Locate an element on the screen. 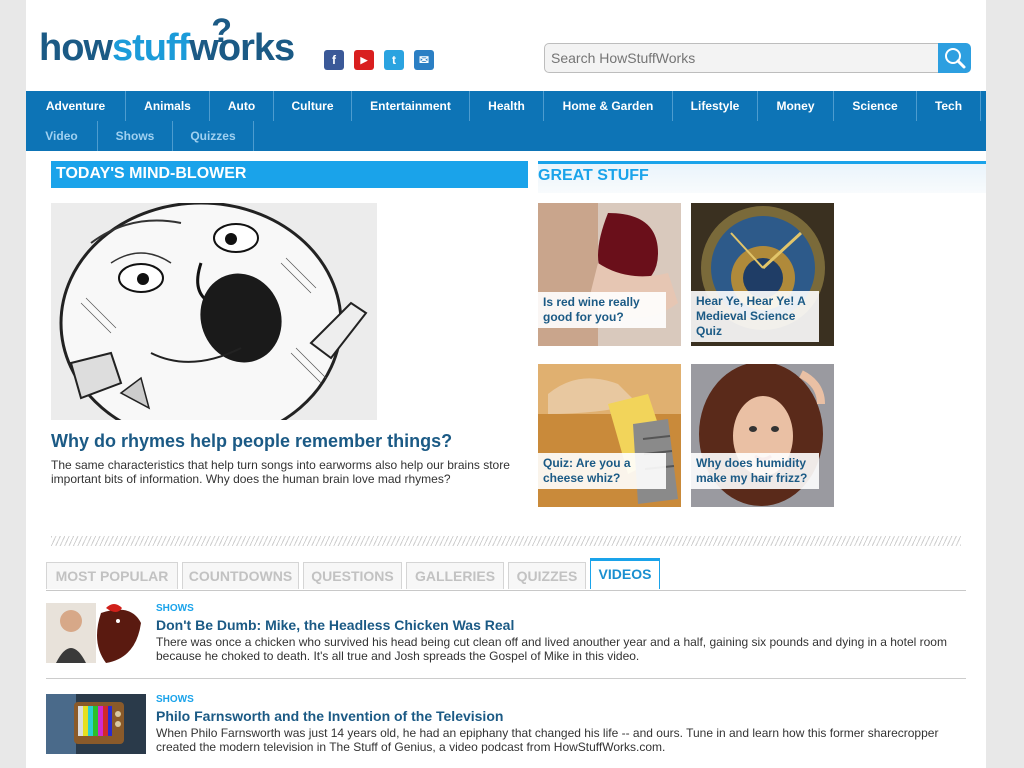 Image resolution: width=1024 pixels, height=768 pixels. logo-works: ? works is located at coordinates (242, 40).